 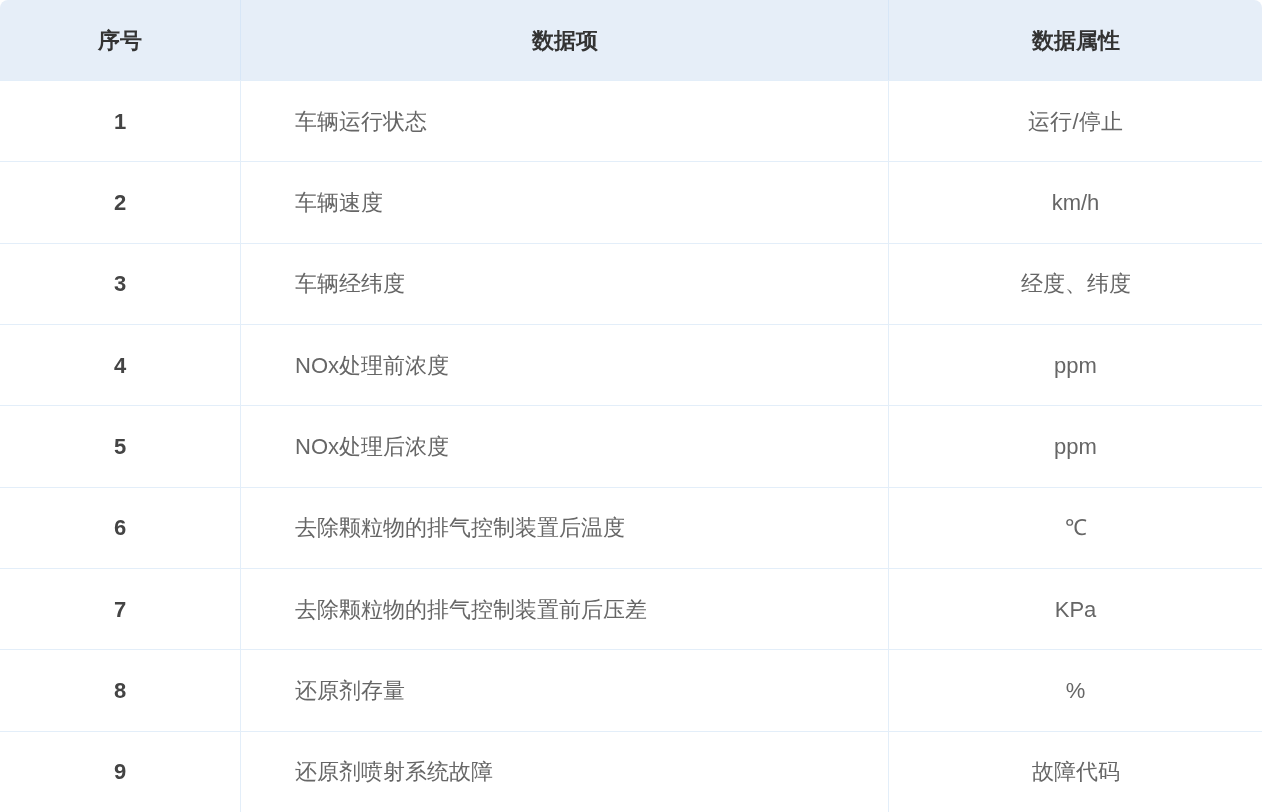 What do you see at coordinates (1075, 283) in the screenshot?
I see `table-cell: 经度、纬度` at bounding box center [1075, 283].